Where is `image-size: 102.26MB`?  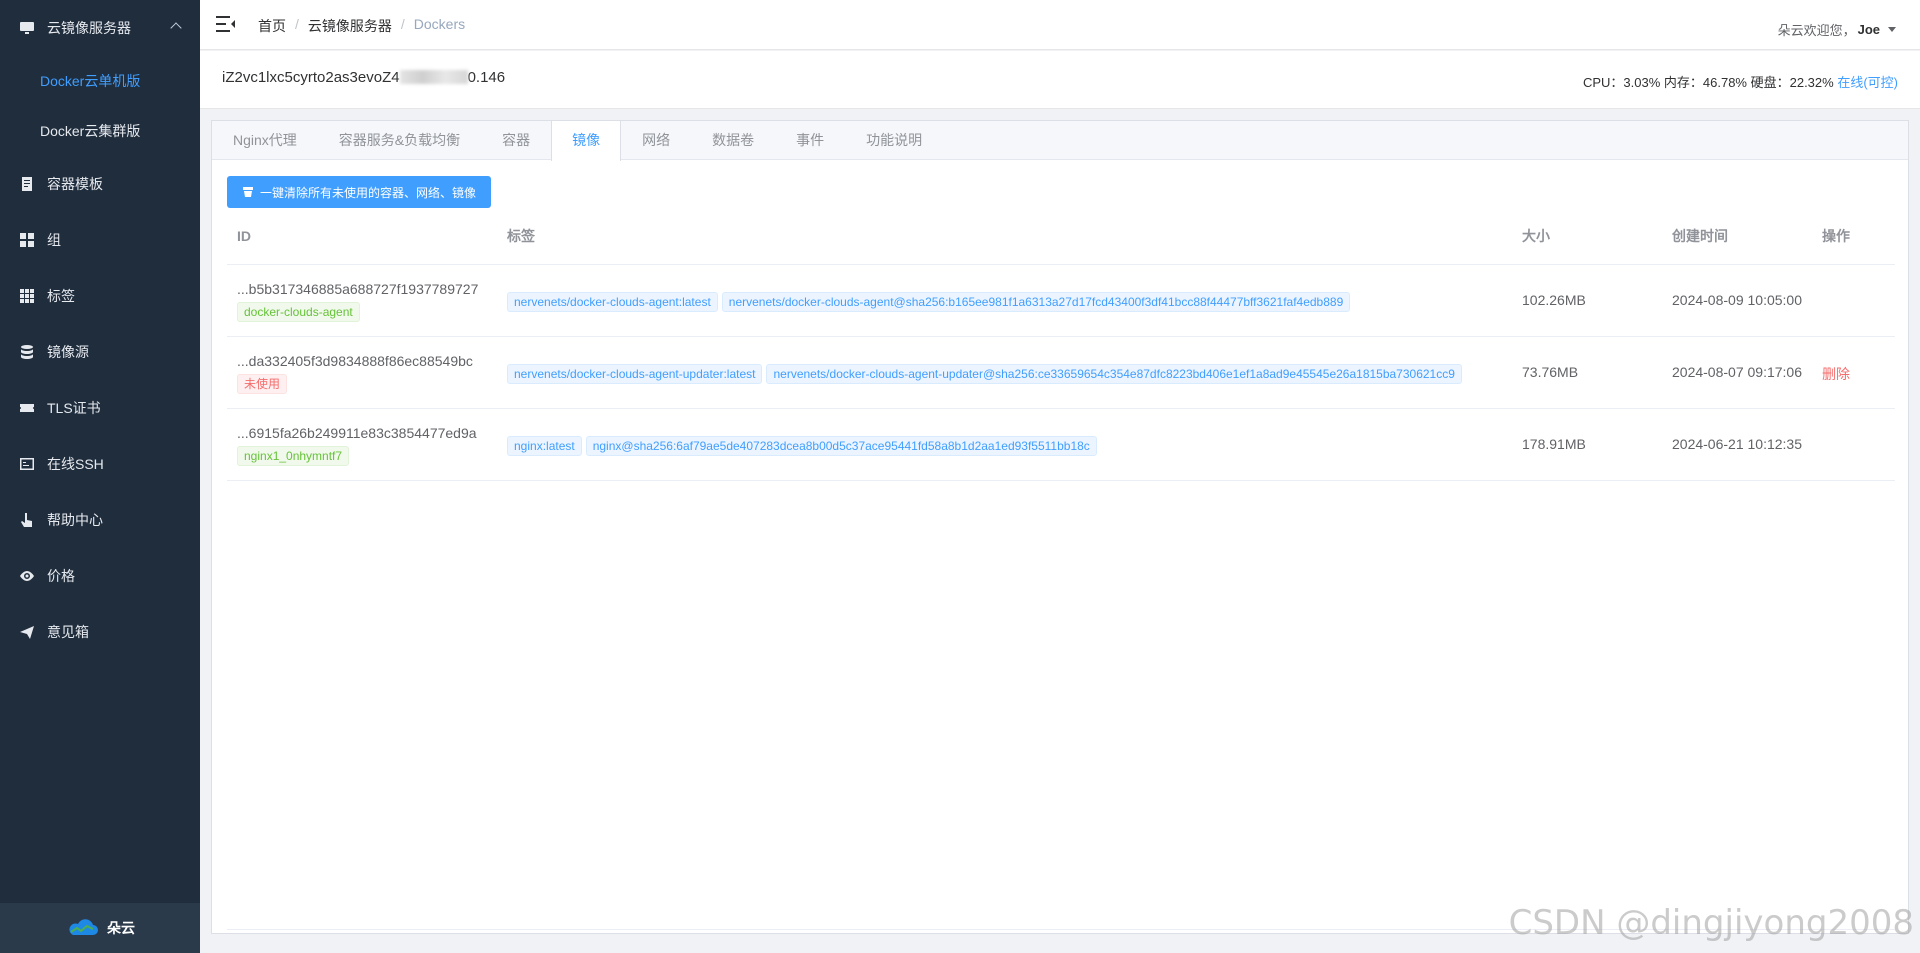 image-size: 102.26MB is located at coordinates (1554, 300).